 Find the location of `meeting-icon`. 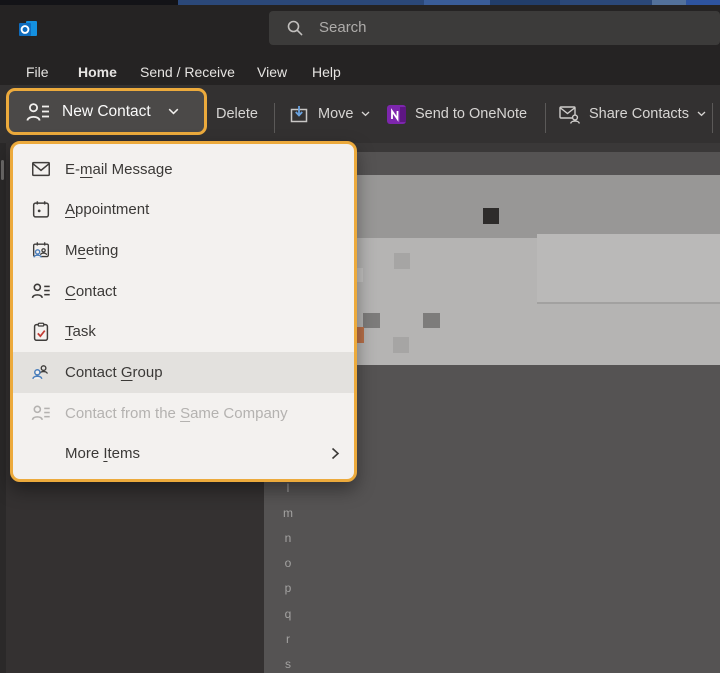

meeting-icon is located at coordinates (41, 251).